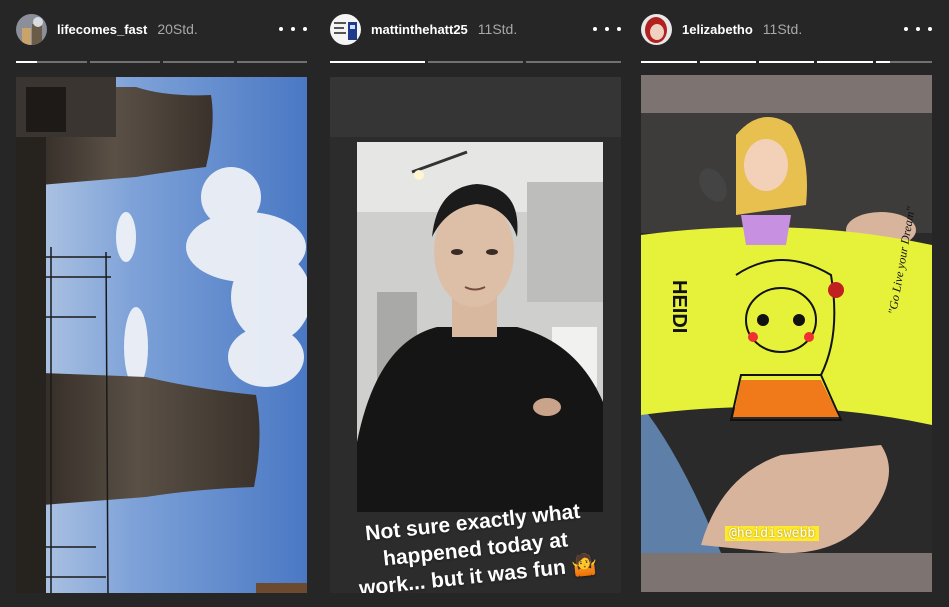 Image resolution: width=949 pixels, height=607 pixels. What do you see at coordinates (772, 533) in the screenshot?
I see `mention-tag: @heidiswebb` at bounding box center [772, 533].